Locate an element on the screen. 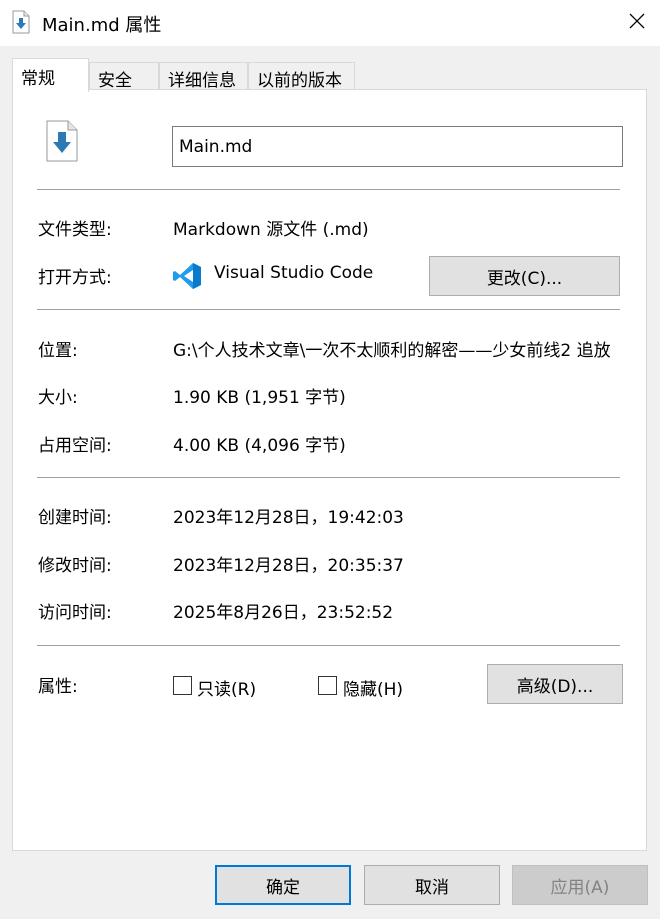  size-on-disk-label: 占用空间: is located at coordinates (75, 446).